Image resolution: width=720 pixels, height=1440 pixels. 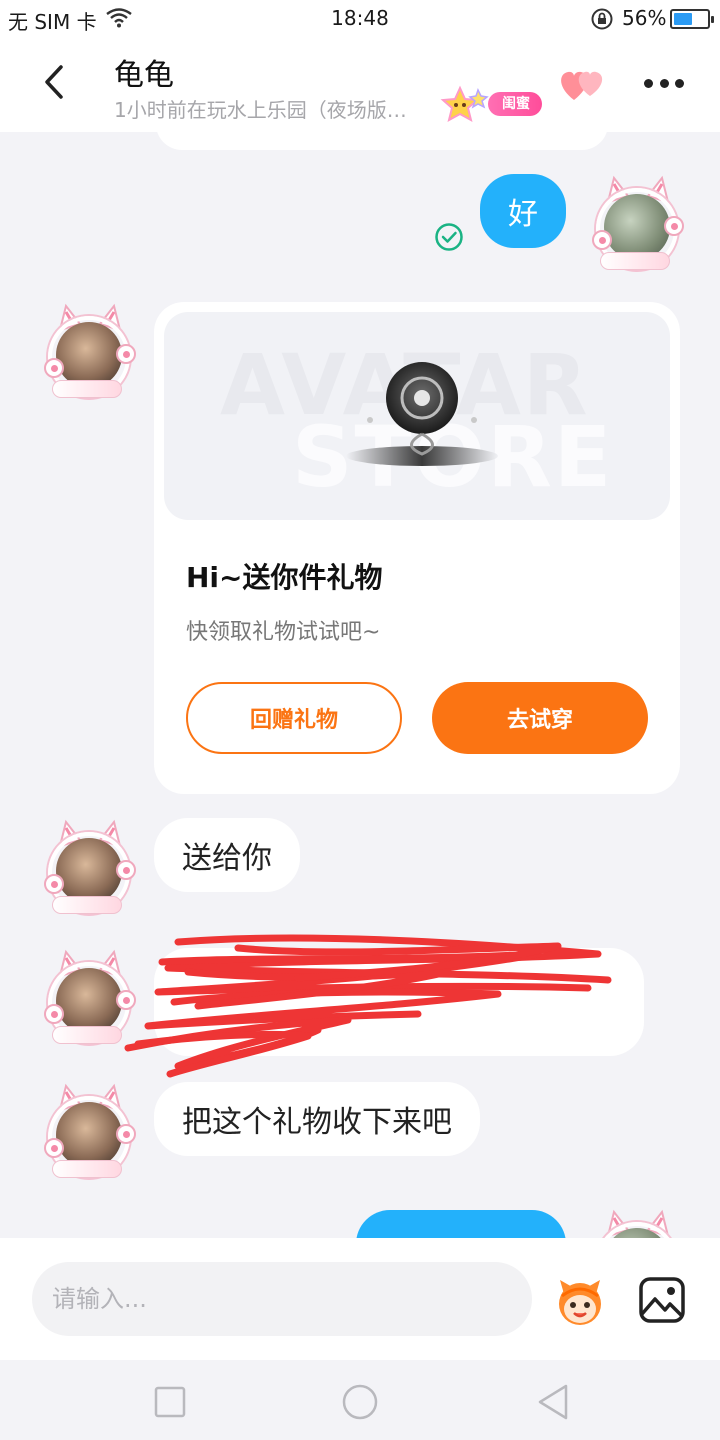 I want to click on home-button, so click(x=360, y=1402).